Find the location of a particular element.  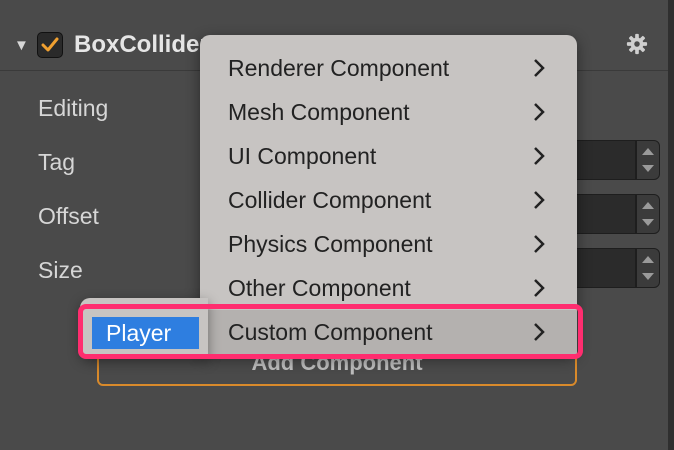

component-title: BoxCollider is located at coordinates (141, 44).